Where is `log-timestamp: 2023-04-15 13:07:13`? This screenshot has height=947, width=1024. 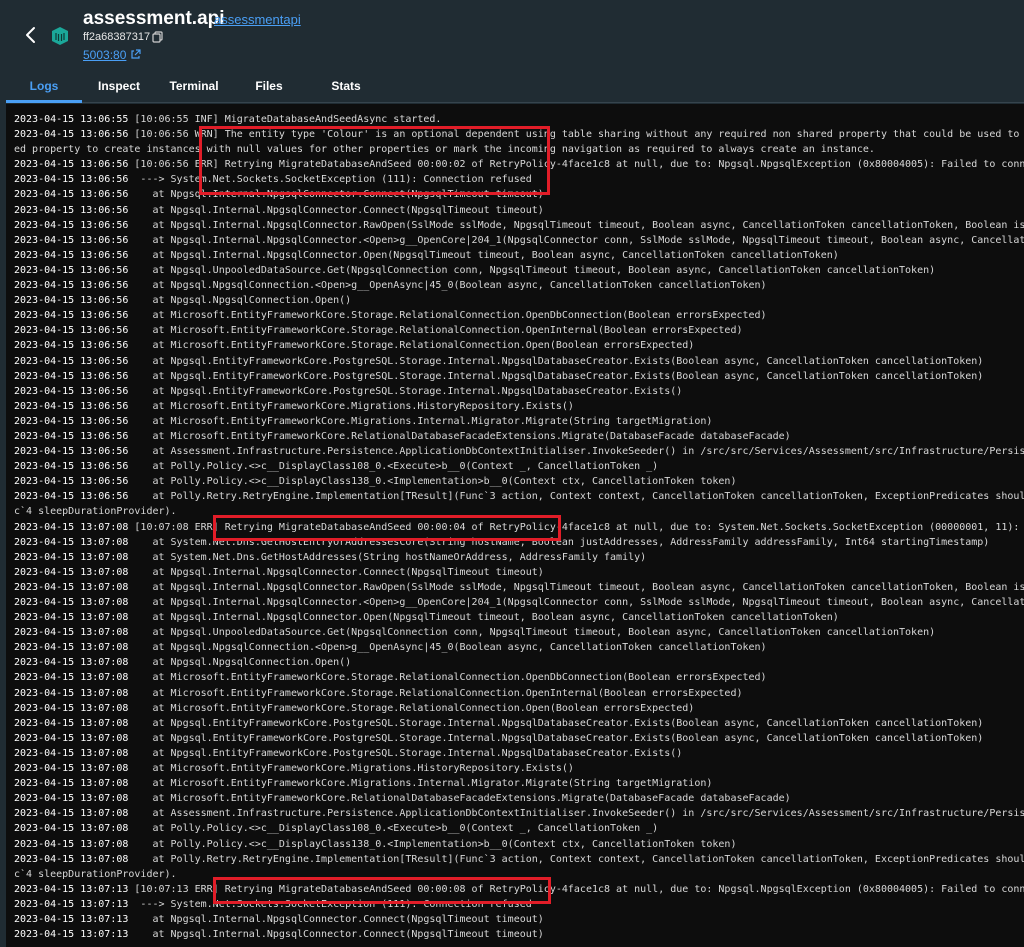
log-timestamp: 2023-04-15 13:07:13 is located at coordinates (71, 889).